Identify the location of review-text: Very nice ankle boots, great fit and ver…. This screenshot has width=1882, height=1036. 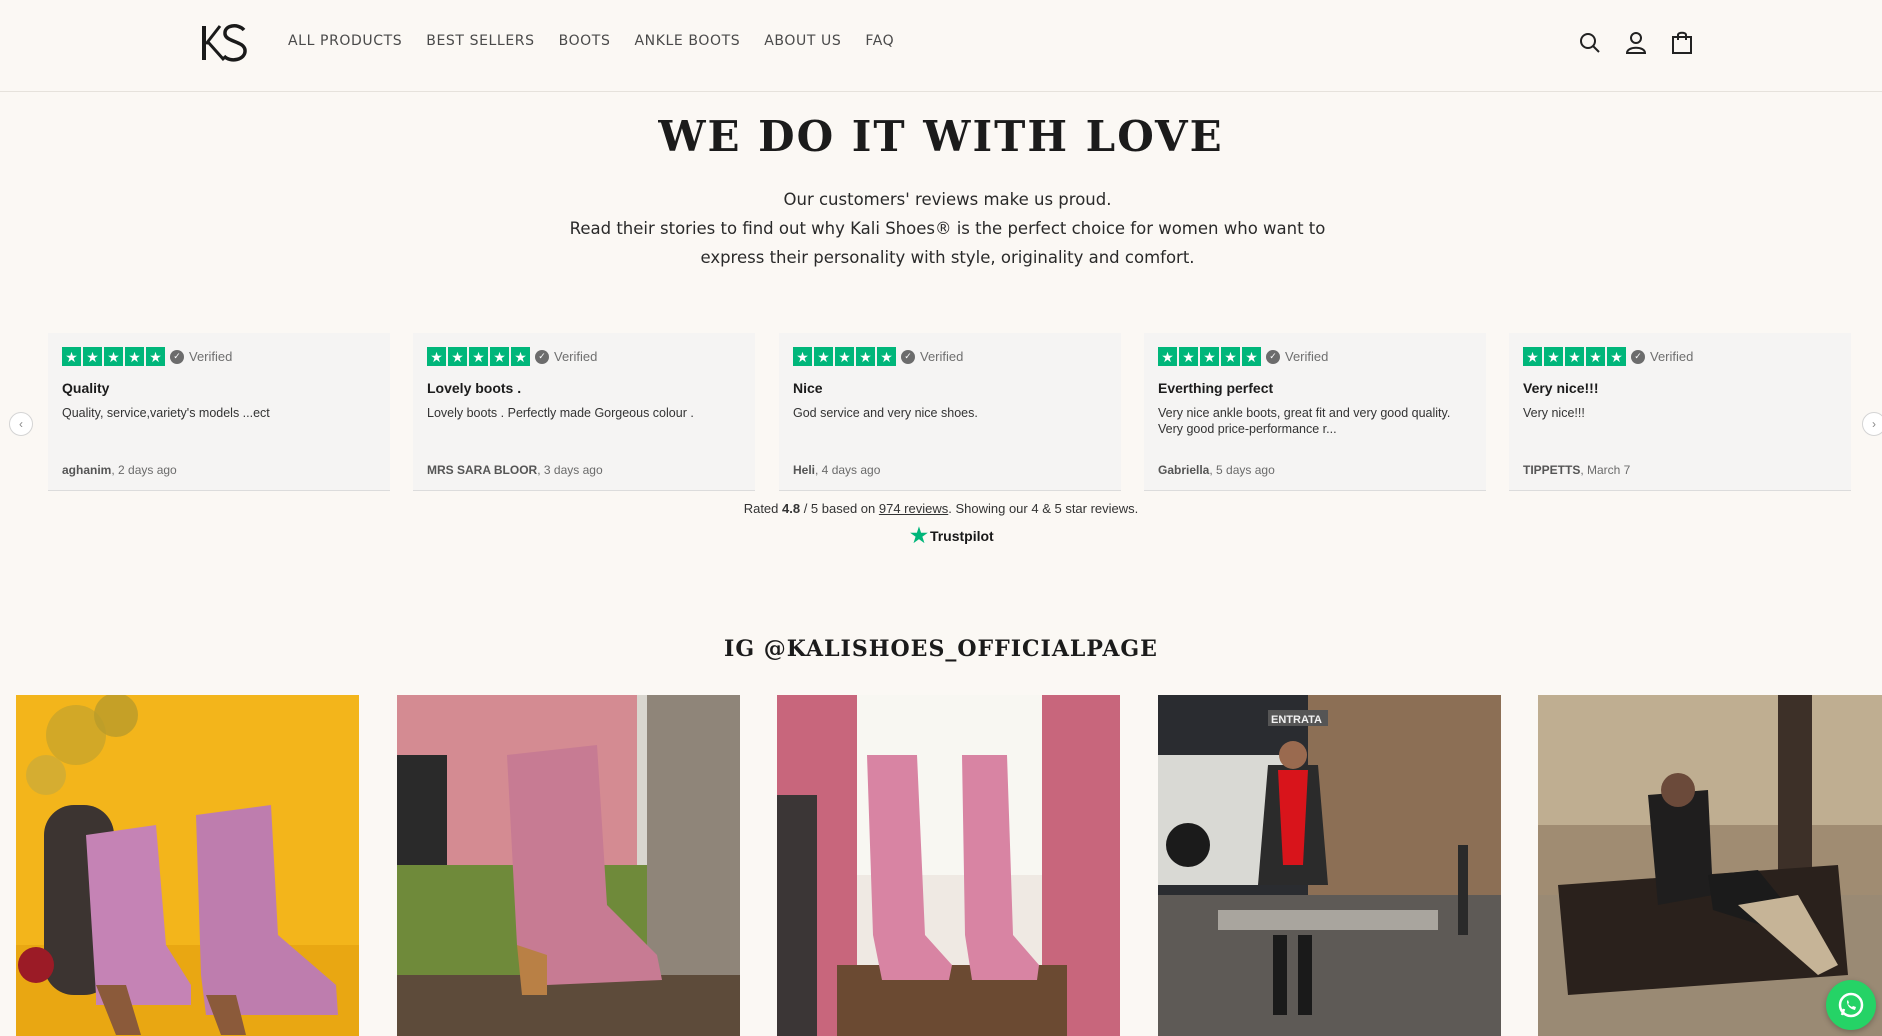
(1304, 421).